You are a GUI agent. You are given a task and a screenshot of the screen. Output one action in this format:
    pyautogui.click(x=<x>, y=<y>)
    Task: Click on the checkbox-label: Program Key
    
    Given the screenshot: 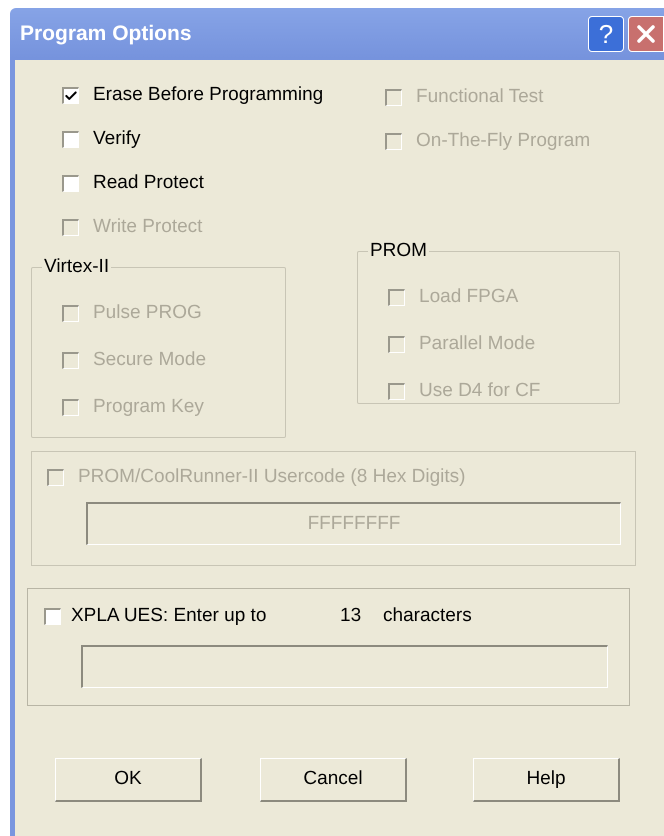 What is the action you would take?
    pyautogui.click(x=148, y=407)
    